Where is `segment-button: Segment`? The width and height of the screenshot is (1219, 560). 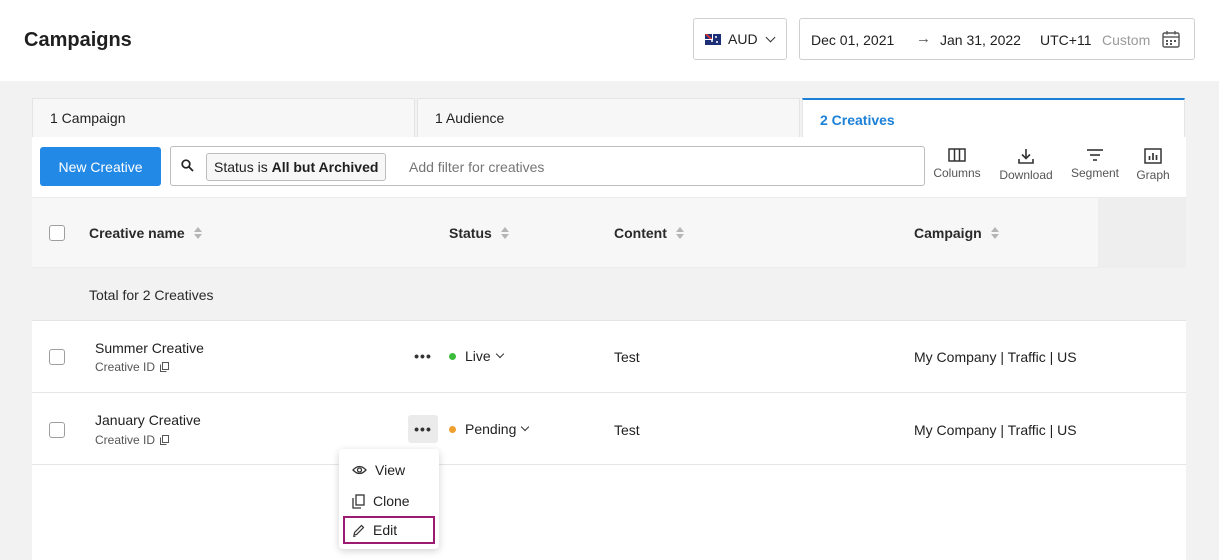
segment-button: Segment is located at coordinates (1095, 164).